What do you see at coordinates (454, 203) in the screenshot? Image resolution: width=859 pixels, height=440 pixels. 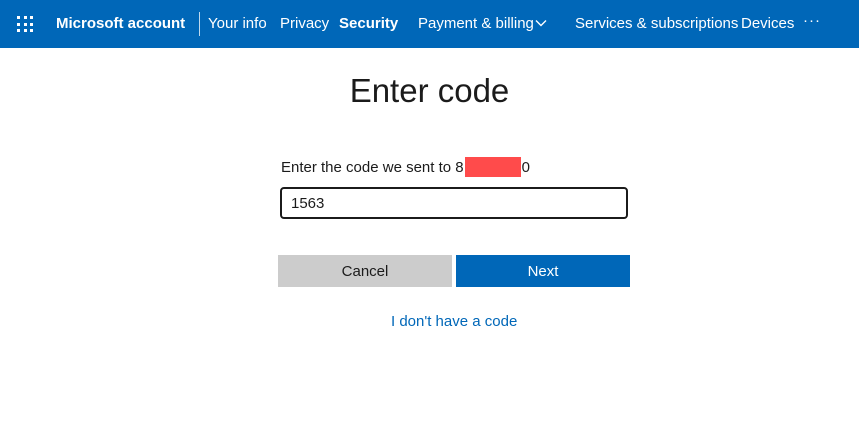 I see `code-input` at bounding box center [454, 203].